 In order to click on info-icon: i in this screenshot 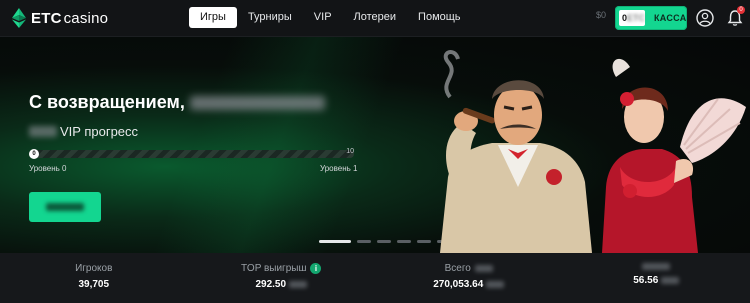, I will do `click(316, 268)`.